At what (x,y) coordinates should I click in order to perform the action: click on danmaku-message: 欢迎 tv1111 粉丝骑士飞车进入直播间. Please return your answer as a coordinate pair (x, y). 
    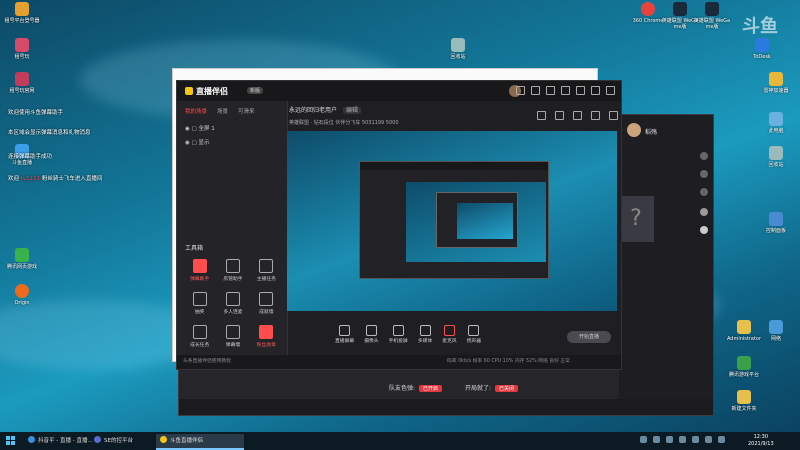
    Looking at the image, I should click on (55, 179).